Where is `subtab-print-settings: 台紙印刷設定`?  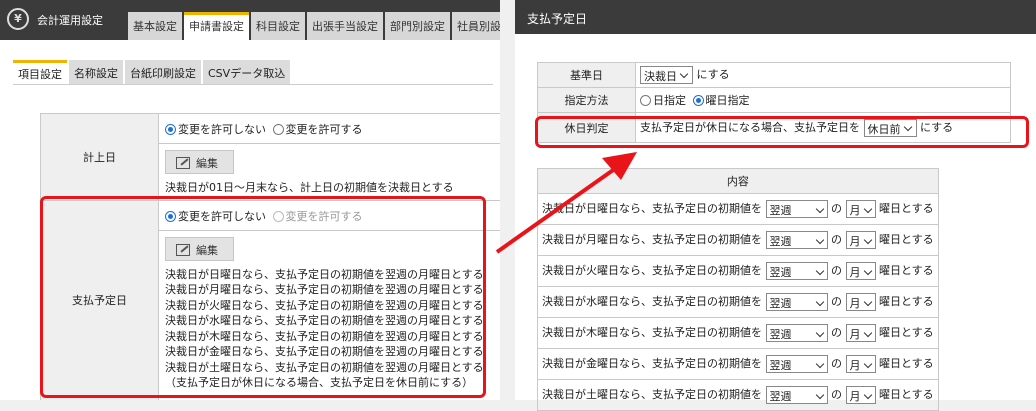 subtab-print-settings: 台紙印刷設定 is located at coordinates (163, 72).